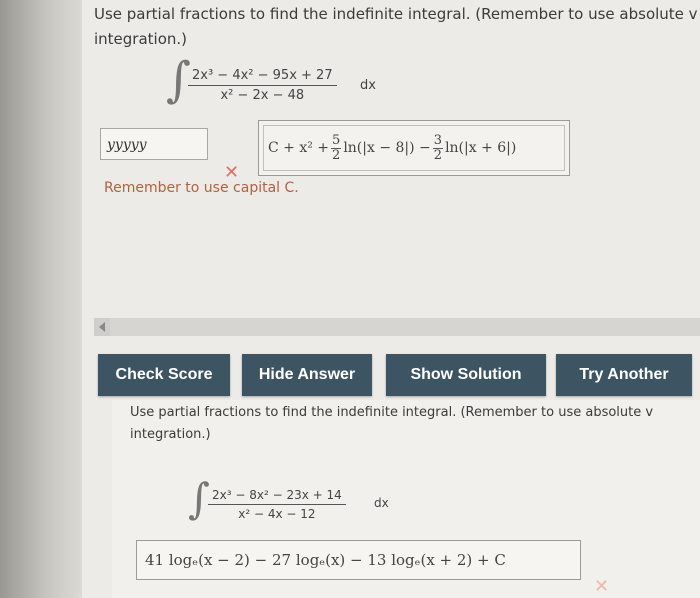  I want to click on answer-prefix: C + x² +, so click(299, 148).